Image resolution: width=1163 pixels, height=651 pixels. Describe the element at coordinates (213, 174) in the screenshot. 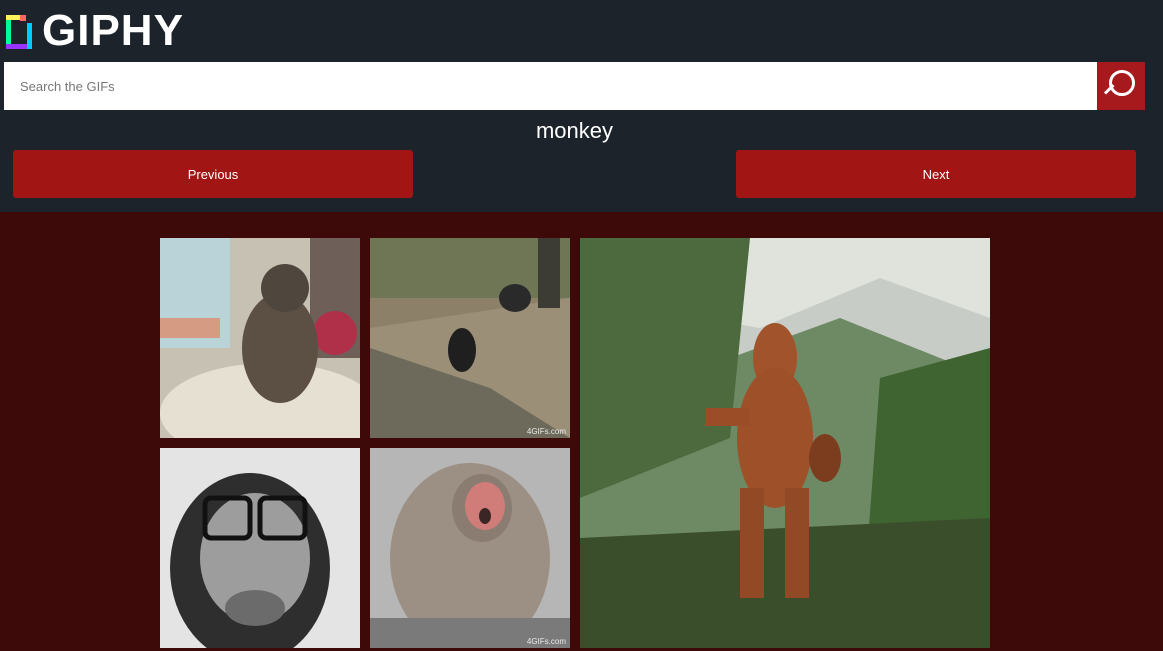

I see `previous-button: Previous` at that location.